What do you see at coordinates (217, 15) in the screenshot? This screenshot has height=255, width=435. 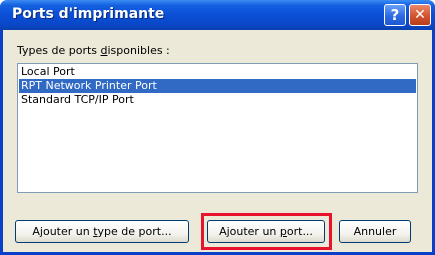 I see `title-bar: Ports d'imprimante ? ✕` at bounding box center [217, 15].